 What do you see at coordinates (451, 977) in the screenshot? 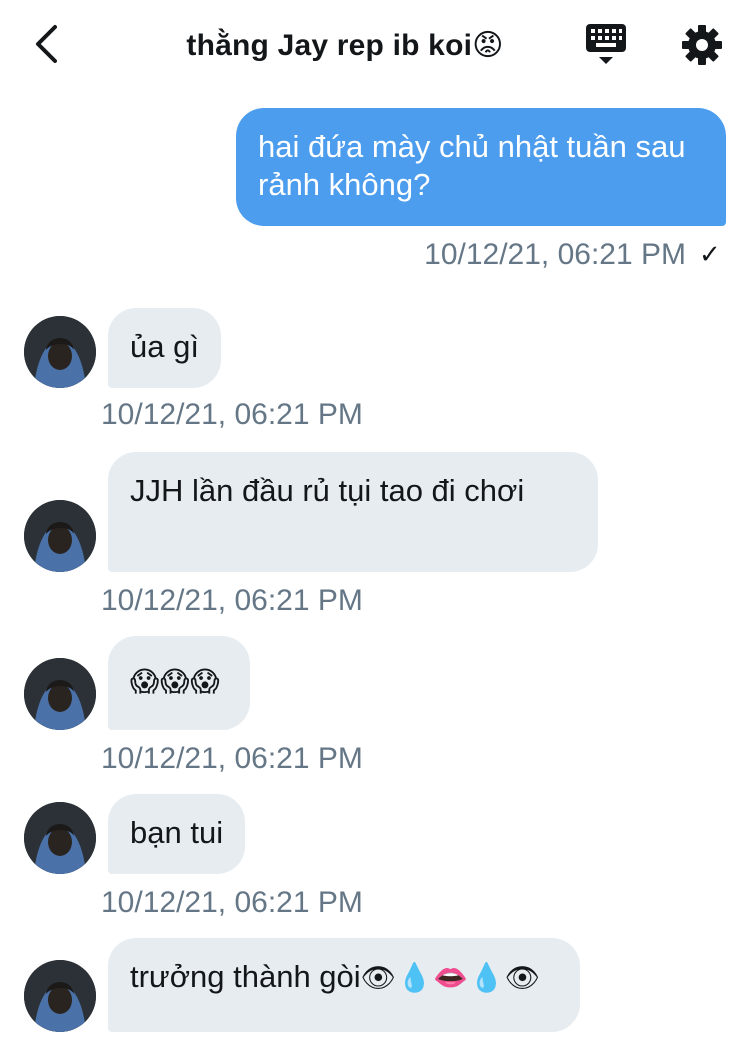
I see `eye-drop-lips-emojis: 👁💧👄💧👁` at bounding box center [451, 977].